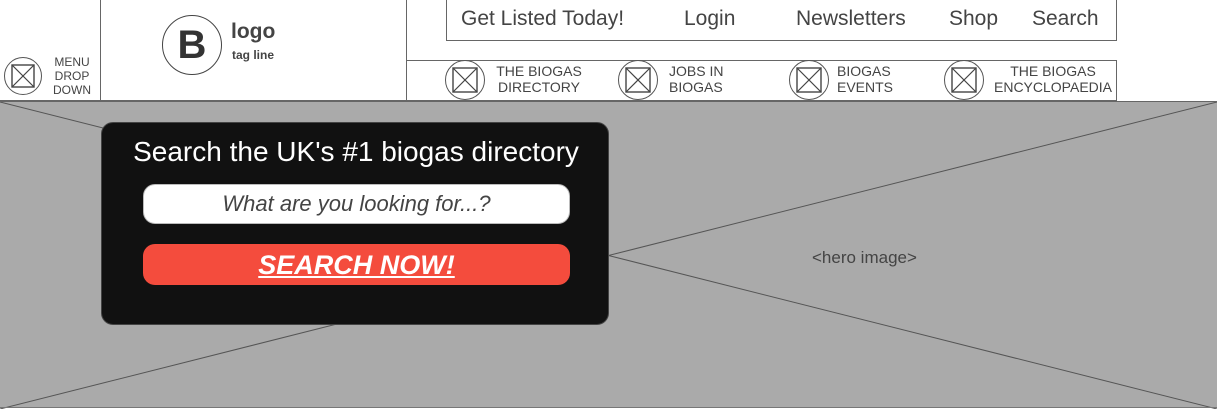 Image resolution: width=1217 pixels, height=409 pixels. I want to click on section-label: EVENTS, so click(865, 87).